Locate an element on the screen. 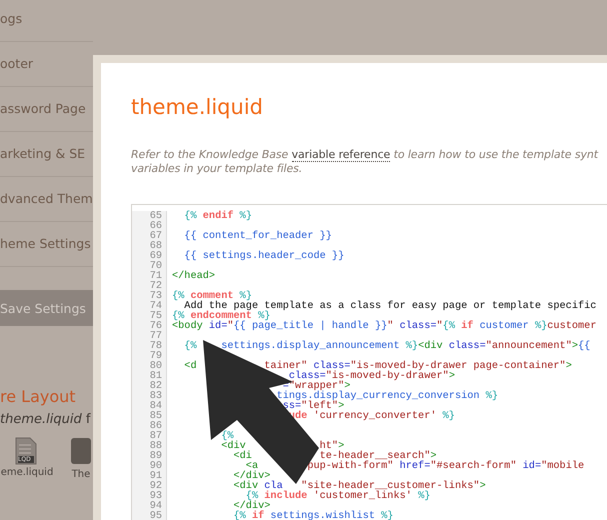  description-text: Refer to the Knowledge Base variable reference to learn how to use the template synt variables in your template files. is located at coordinates (365, 162).